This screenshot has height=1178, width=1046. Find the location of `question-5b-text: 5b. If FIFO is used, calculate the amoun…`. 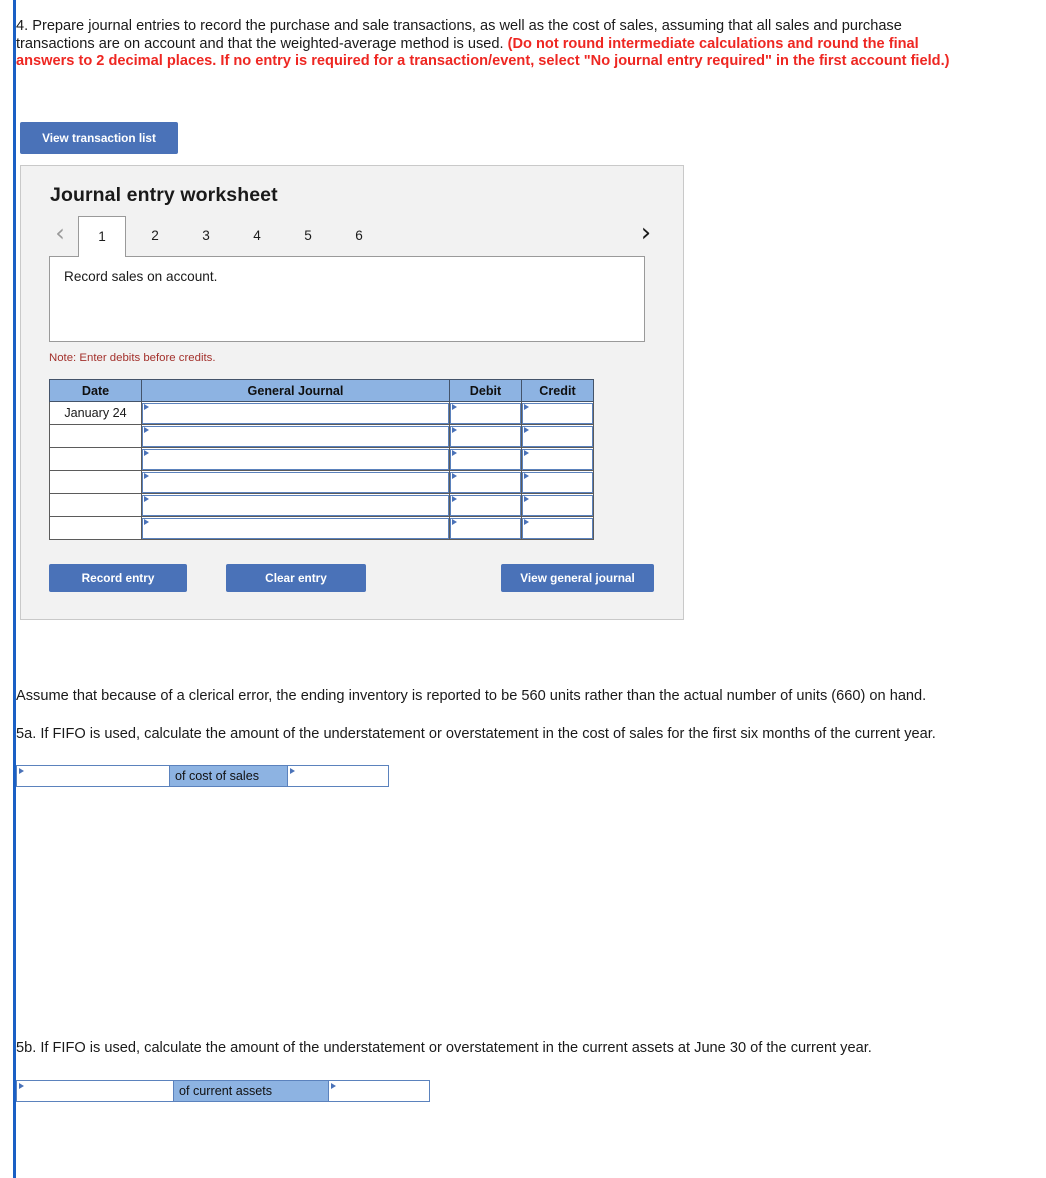

question-5b-text: 5b. If FIFO is used, calculate the amoun… is located at coordinates (444, 1048).